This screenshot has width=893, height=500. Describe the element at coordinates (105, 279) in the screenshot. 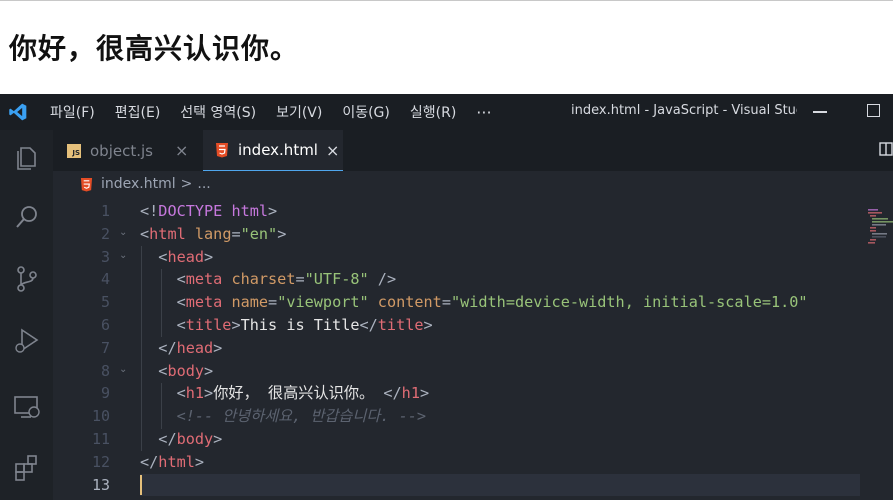

I see `line-number: 4` at that location.